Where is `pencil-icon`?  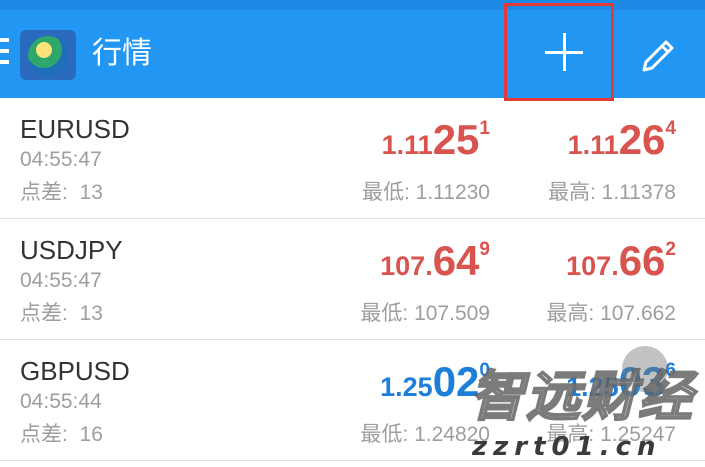
pencil-icon is located at coordinates (658, 56).